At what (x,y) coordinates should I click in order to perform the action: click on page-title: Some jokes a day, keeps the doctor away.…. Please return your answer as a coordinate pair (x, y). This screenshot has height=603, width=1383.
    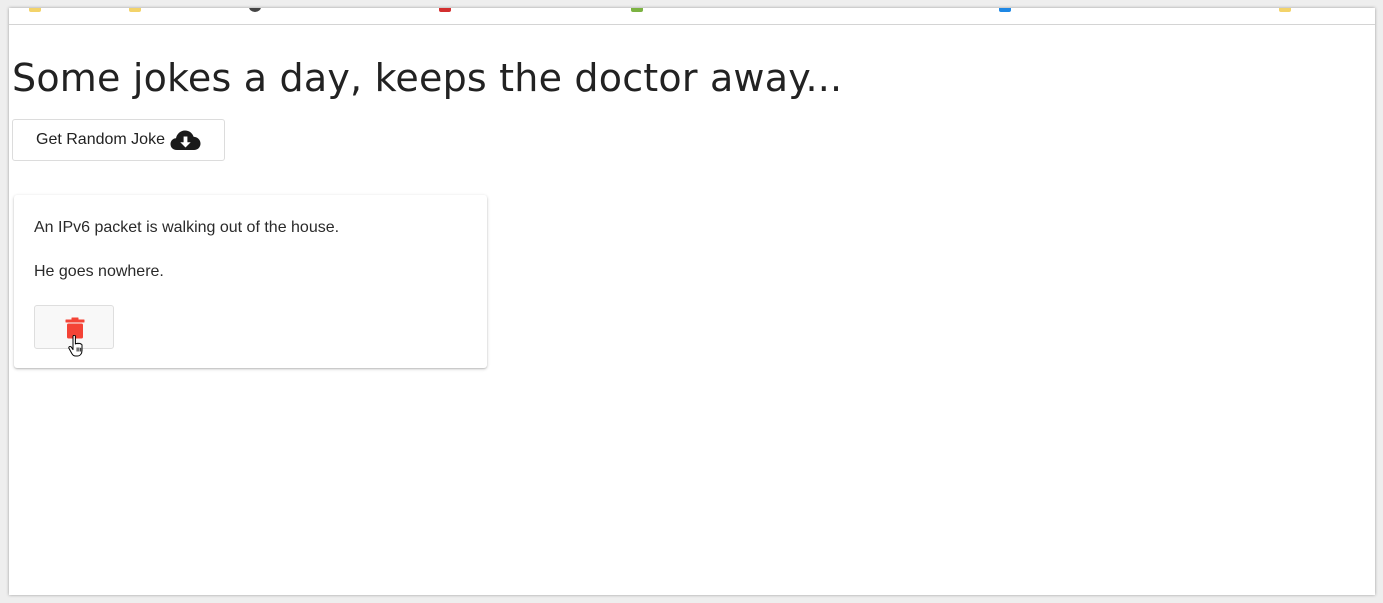
    Looking at the image, I should click on (427, 78).